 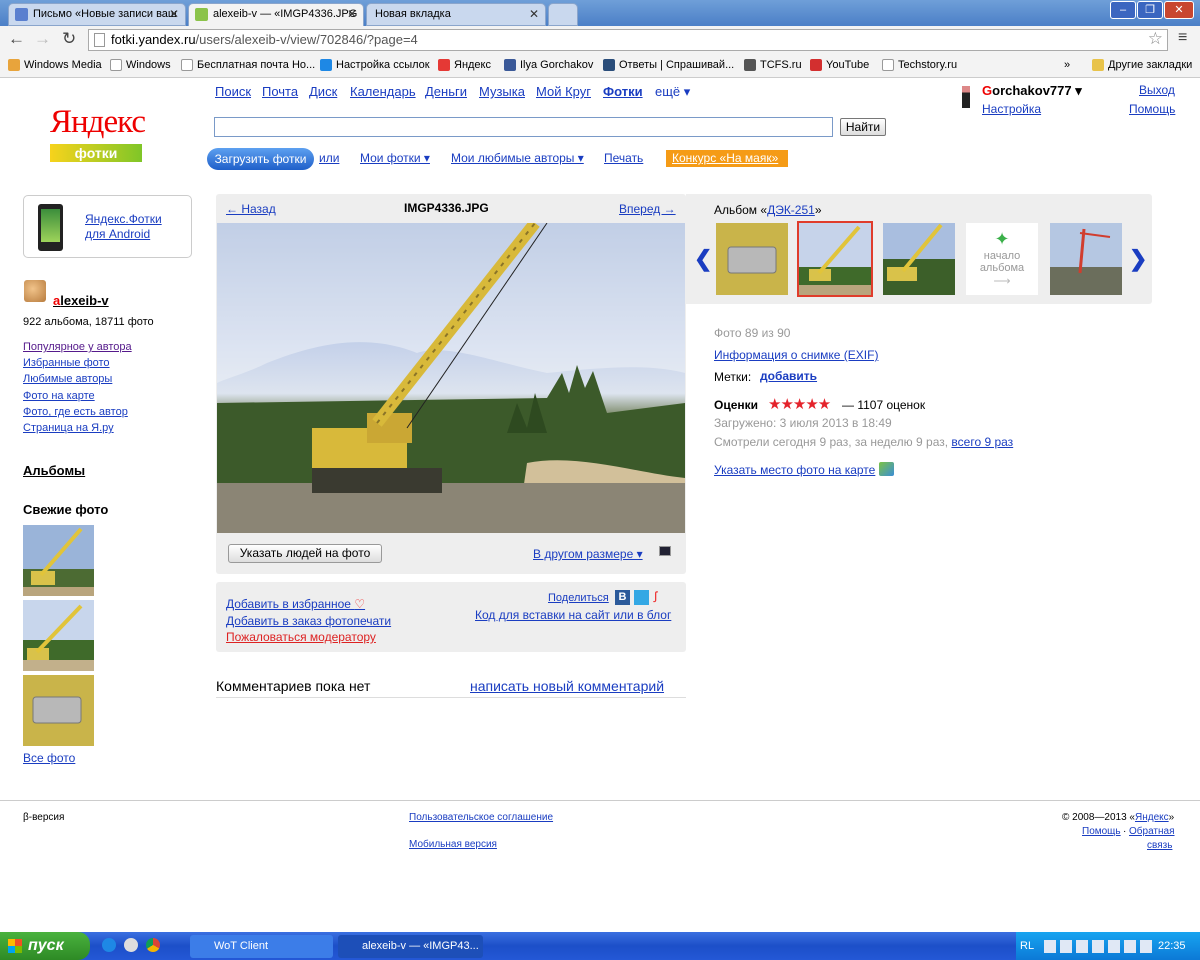 I want to click on other-size-menu: В другом размере ▾, so click(x=588, y=554).